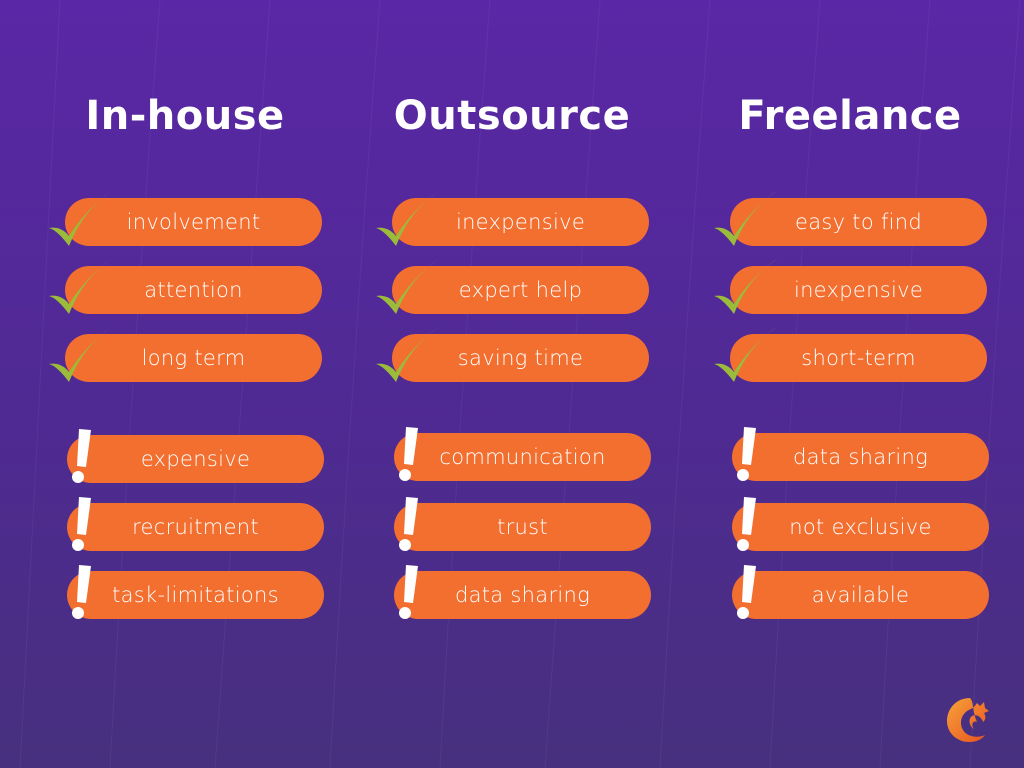 The width and height of the screenshot is (1024, 768). I want to click on pro-label: saving time, so click(520, 358).